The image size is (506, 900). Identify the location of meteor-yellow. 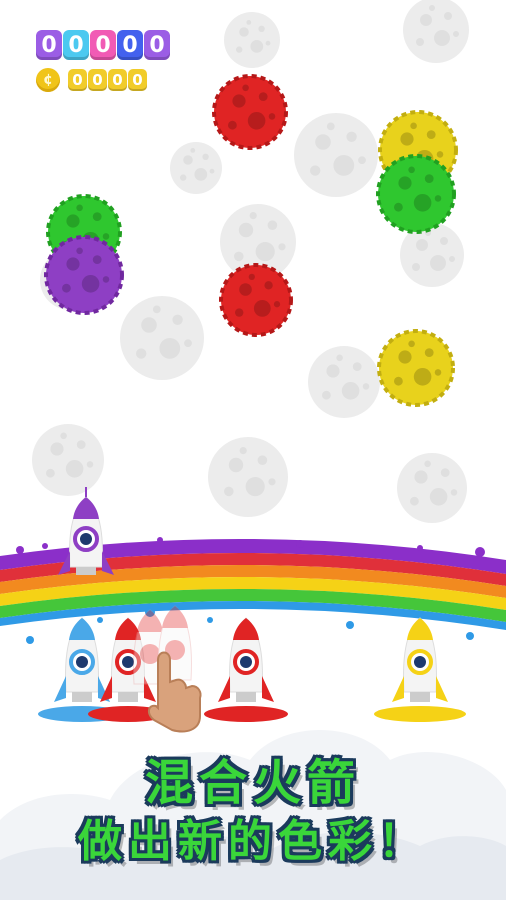
(416, 368).